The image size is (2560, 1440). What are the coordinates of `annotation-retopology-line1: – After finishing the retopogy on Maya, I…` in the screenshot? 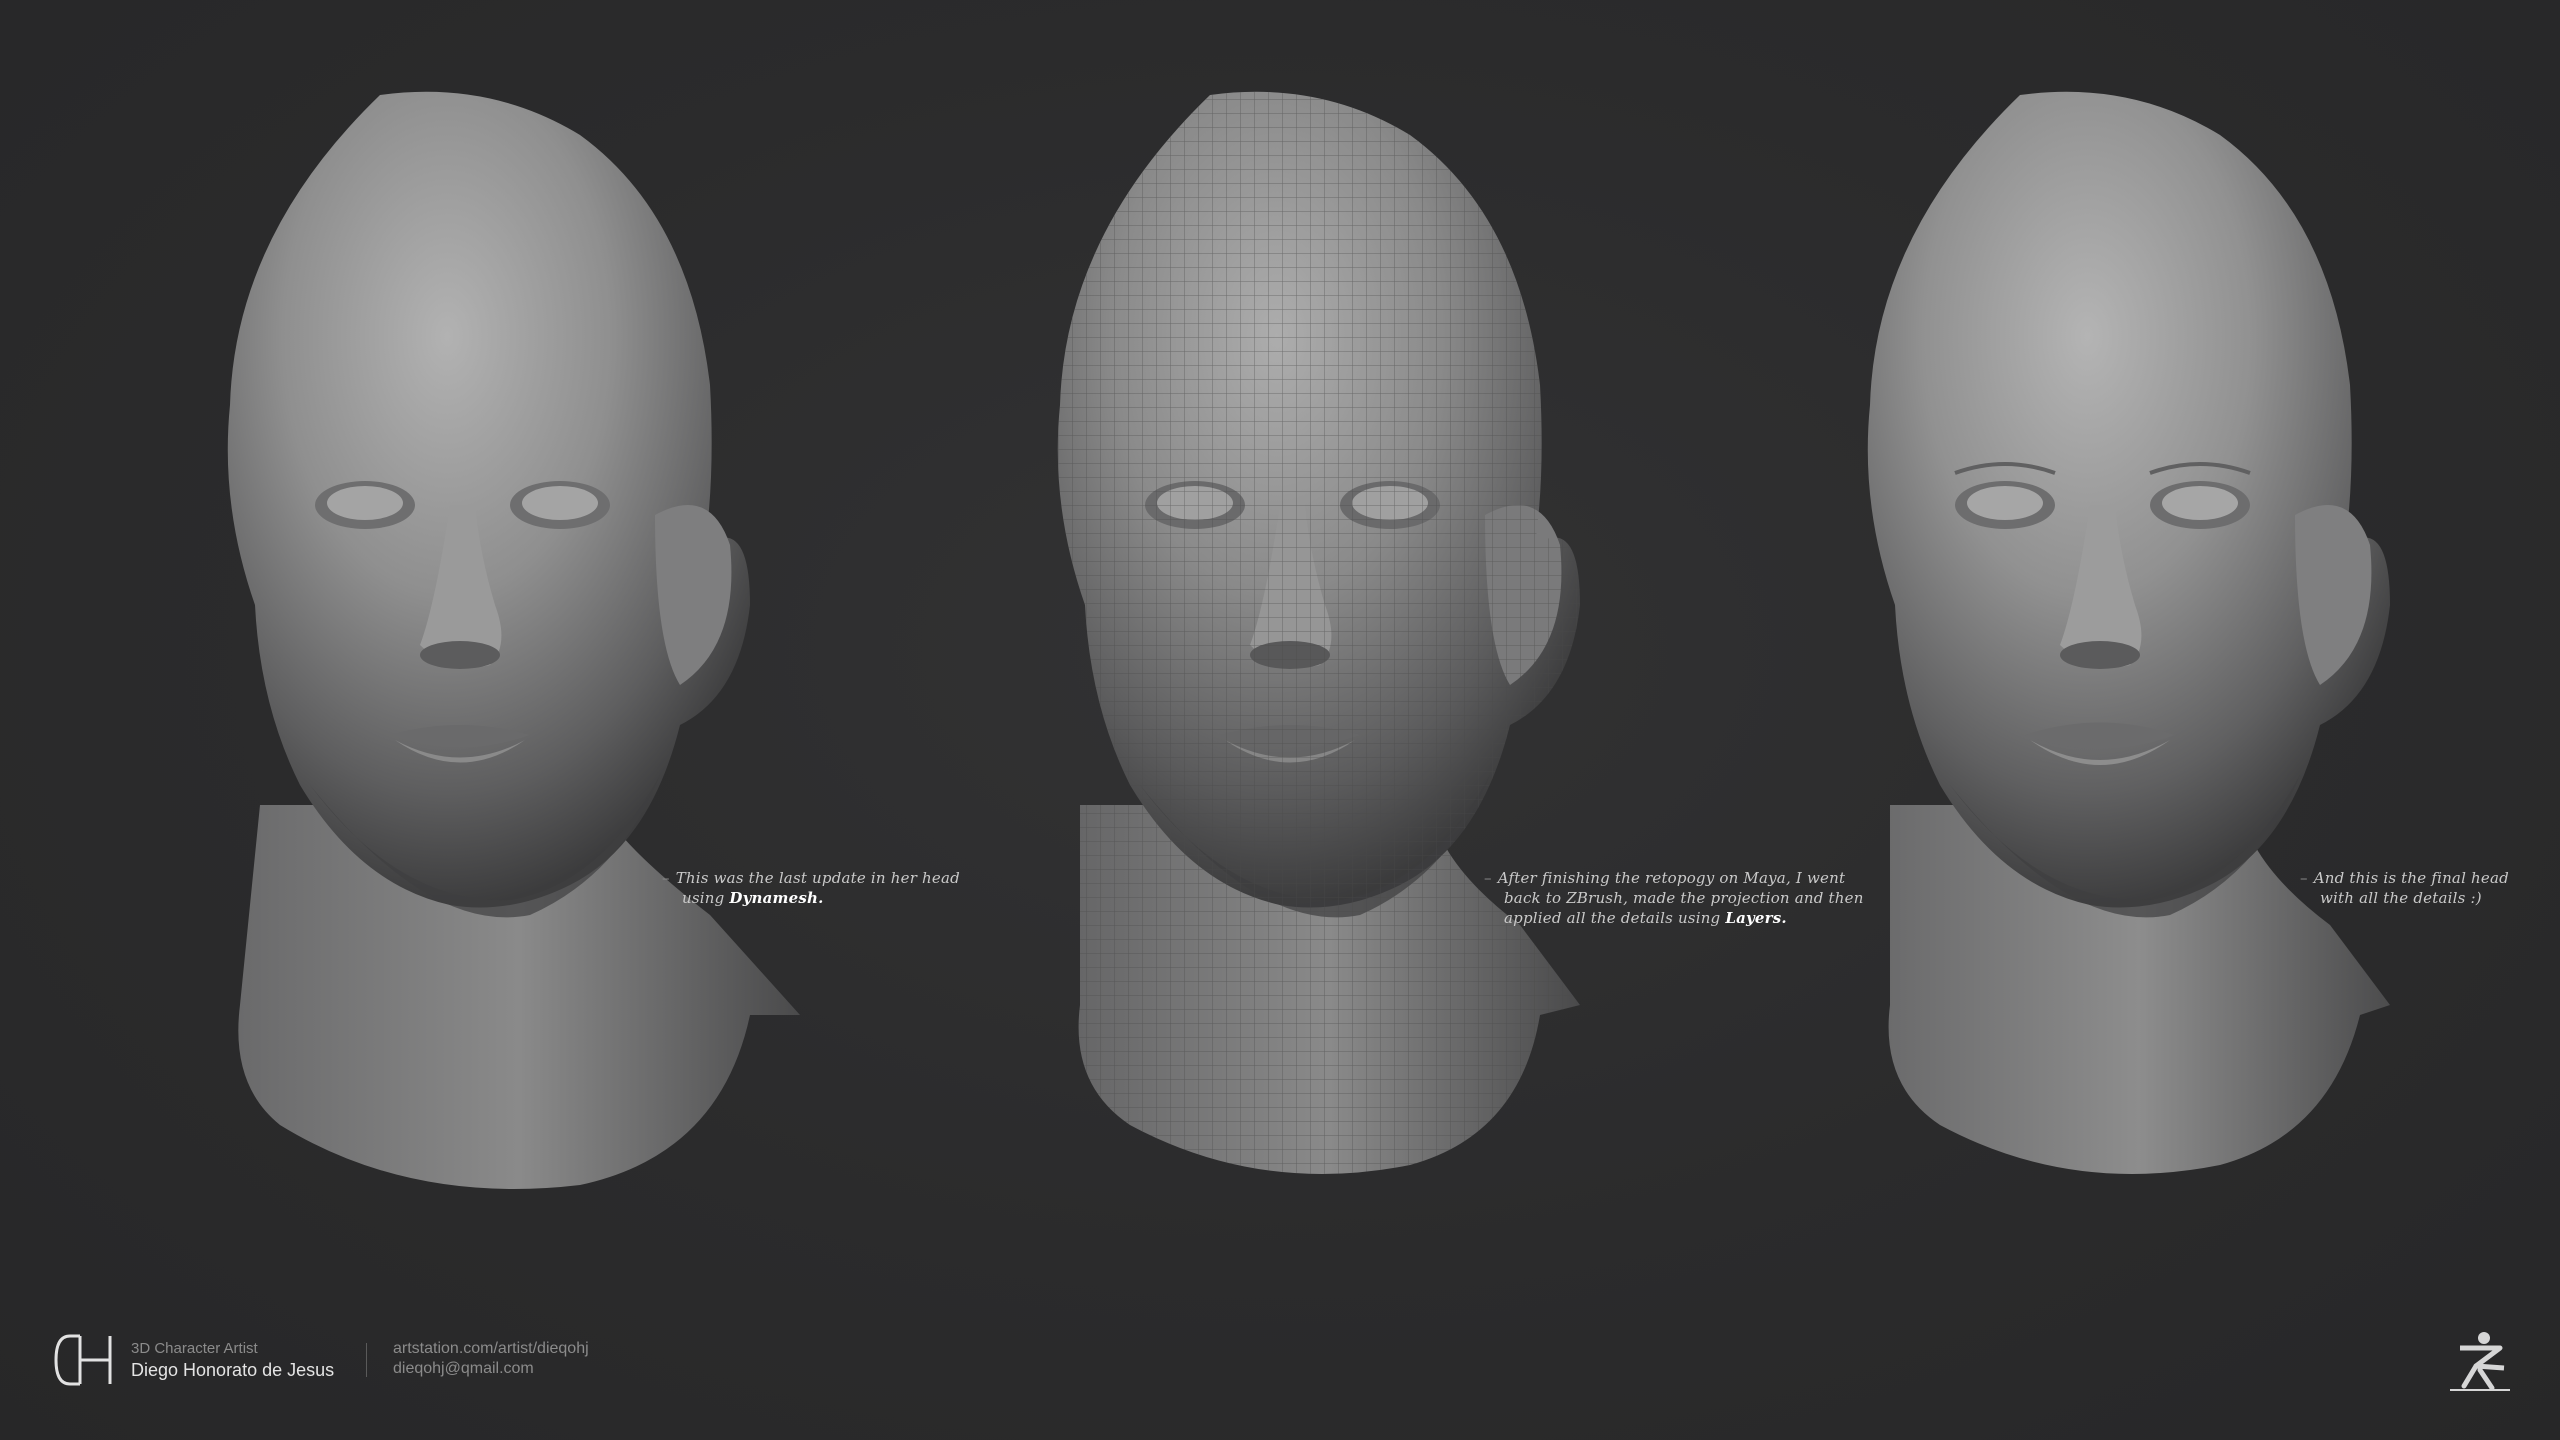 It's located at (1665, 878).